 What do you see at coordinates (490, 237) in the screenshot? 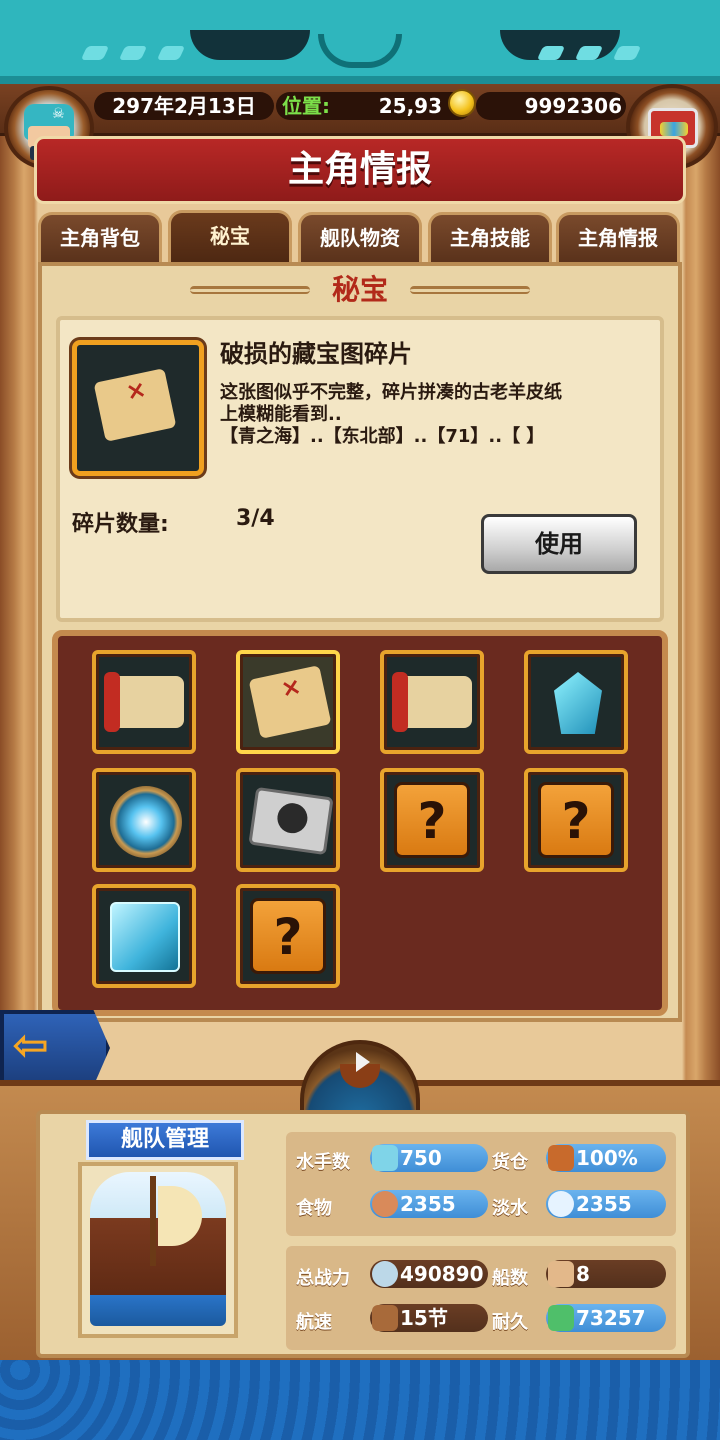
I see `tab-skills: 主角技能` at bounding box center [490, 237].